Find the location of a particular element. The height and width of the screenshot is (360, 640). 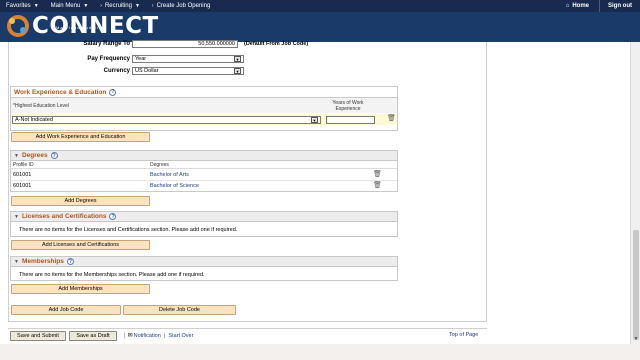

delete-job-code-button: Delete Job Code is located at coordinates (179, 310).